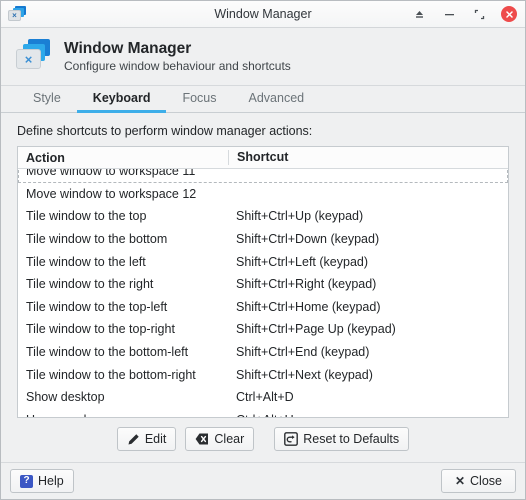 This screenshot has height=500, width=526. What do you see at coordinates (121, 100) in the screenshot?
I see `tab-keyboard: Keyboard` at bounding box center [121, 100].